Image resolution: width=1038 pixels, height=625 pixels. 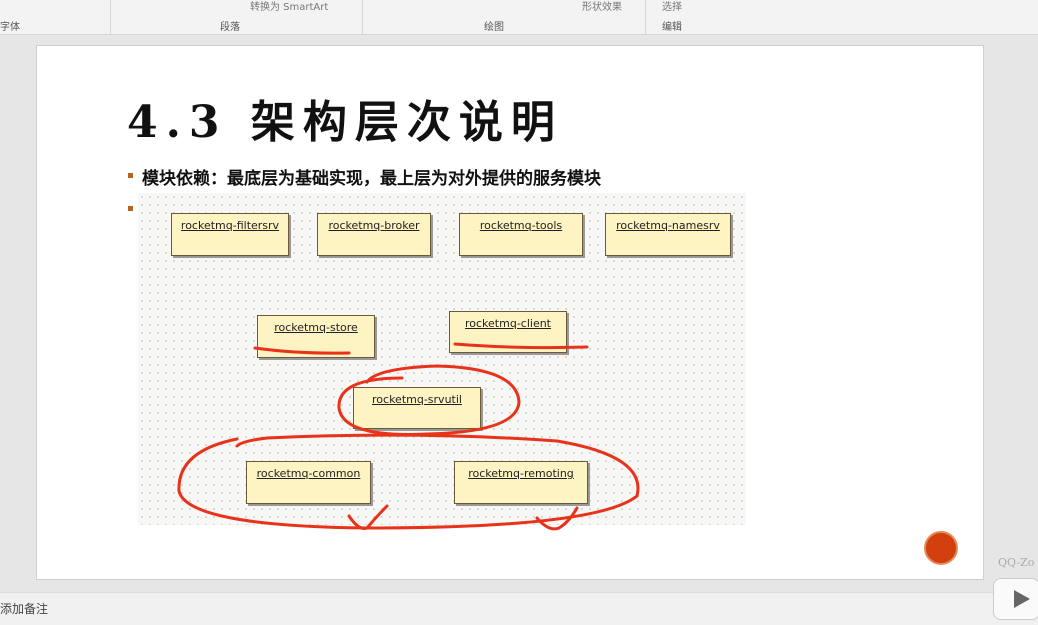 I want to click on watermark: QQ-Zo, so click(x=1016, y=562).